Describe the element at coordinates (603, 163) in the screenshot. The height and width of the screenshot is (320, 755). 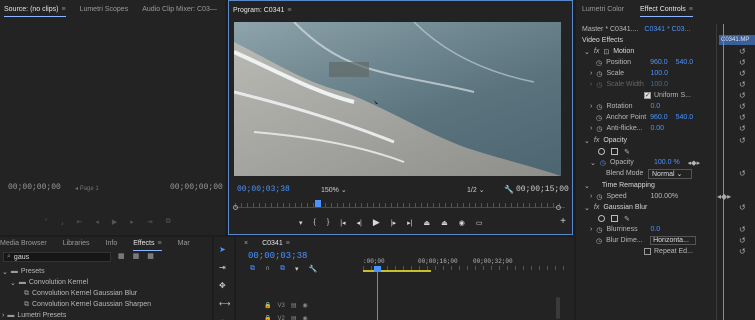
I see `stopwatch-active-icon: ◷` at that location.